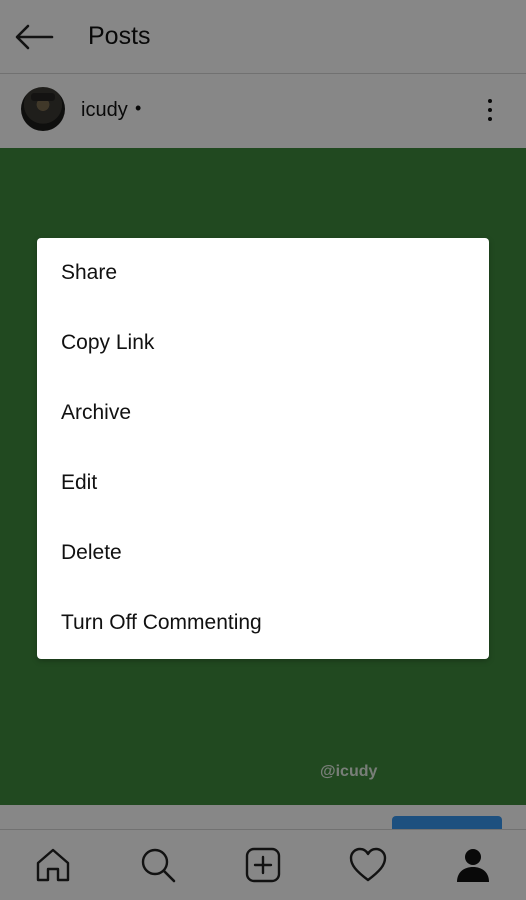  What do you see at coordinates (263, 483) in the screenshot?
I see `menu-item-edit: Edit` at bounding box center [263, 483].